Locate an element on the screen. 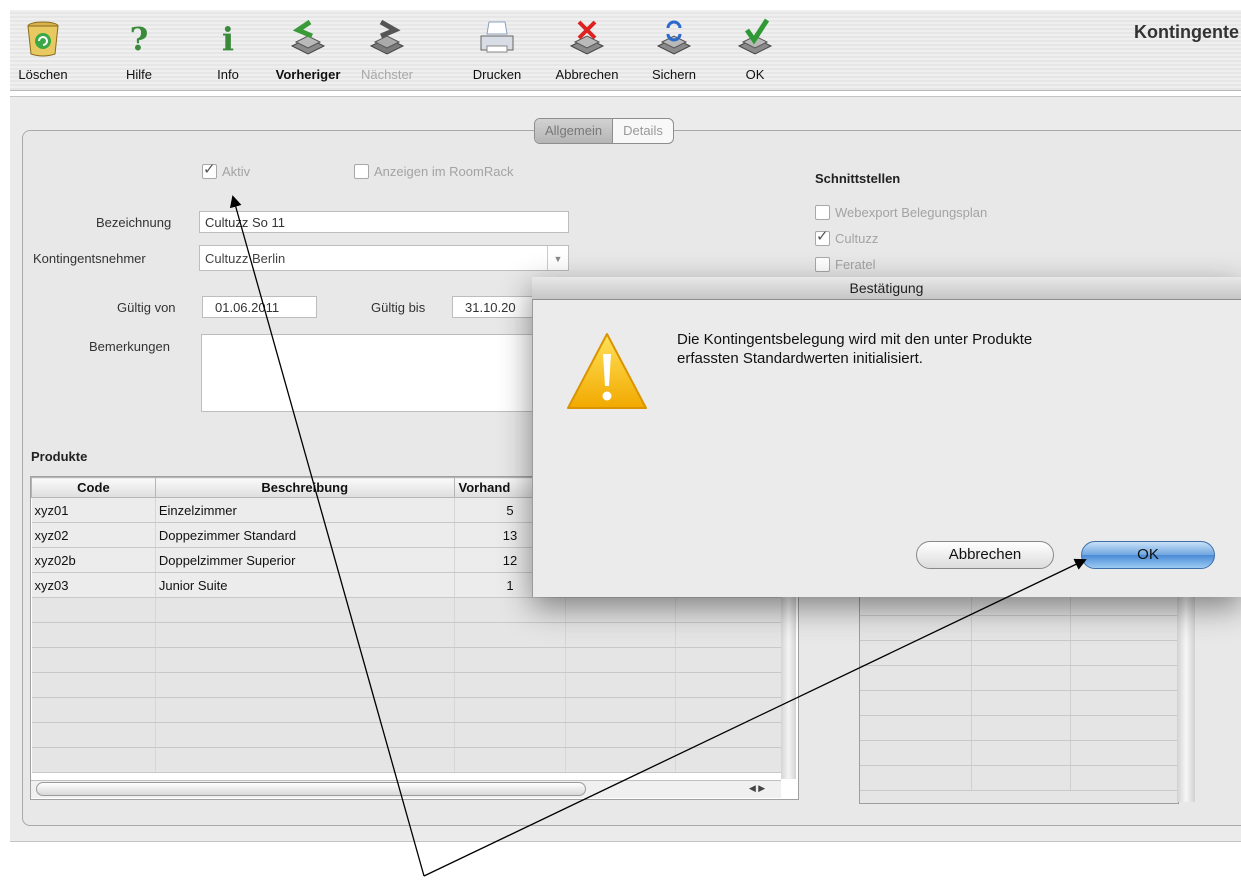 This screenshot has height=886, width=1241. help-icon: ? is located at coordinates (139, 39).